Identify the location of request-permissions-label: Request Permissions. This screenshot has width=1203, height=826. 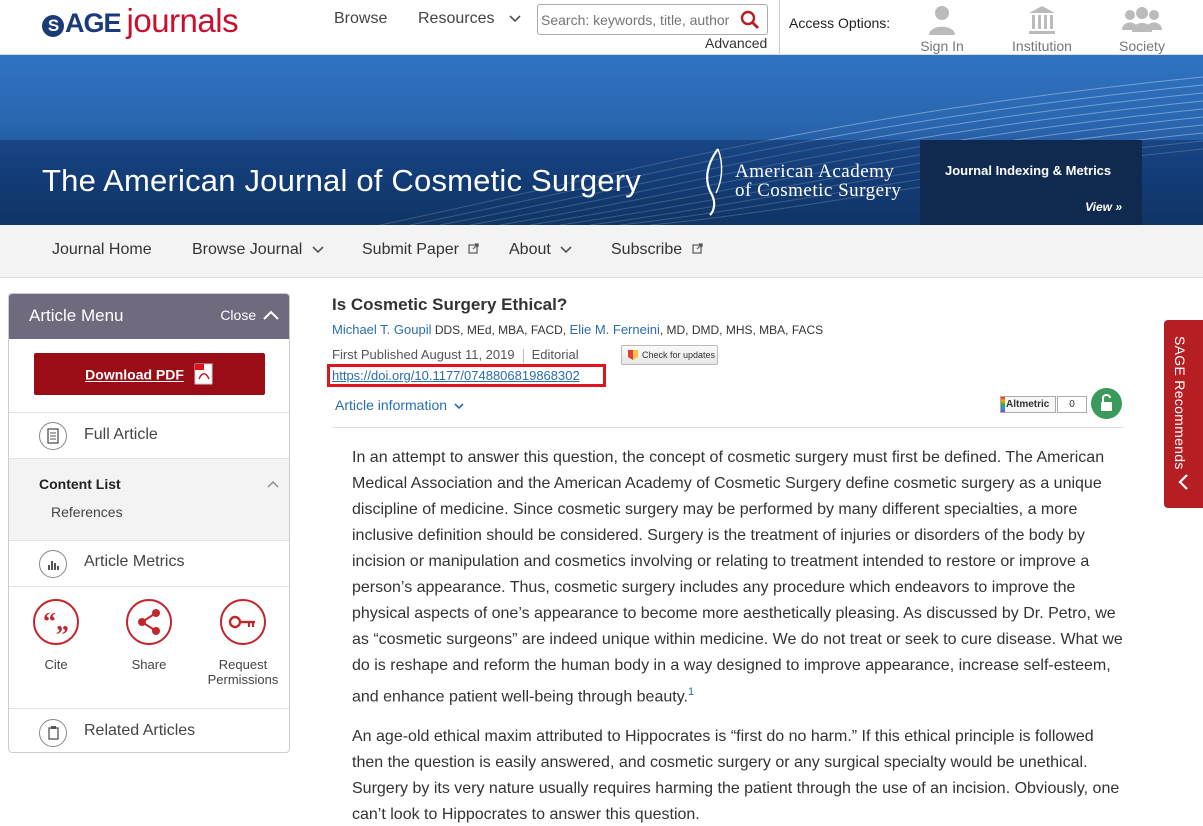
(243, 672).